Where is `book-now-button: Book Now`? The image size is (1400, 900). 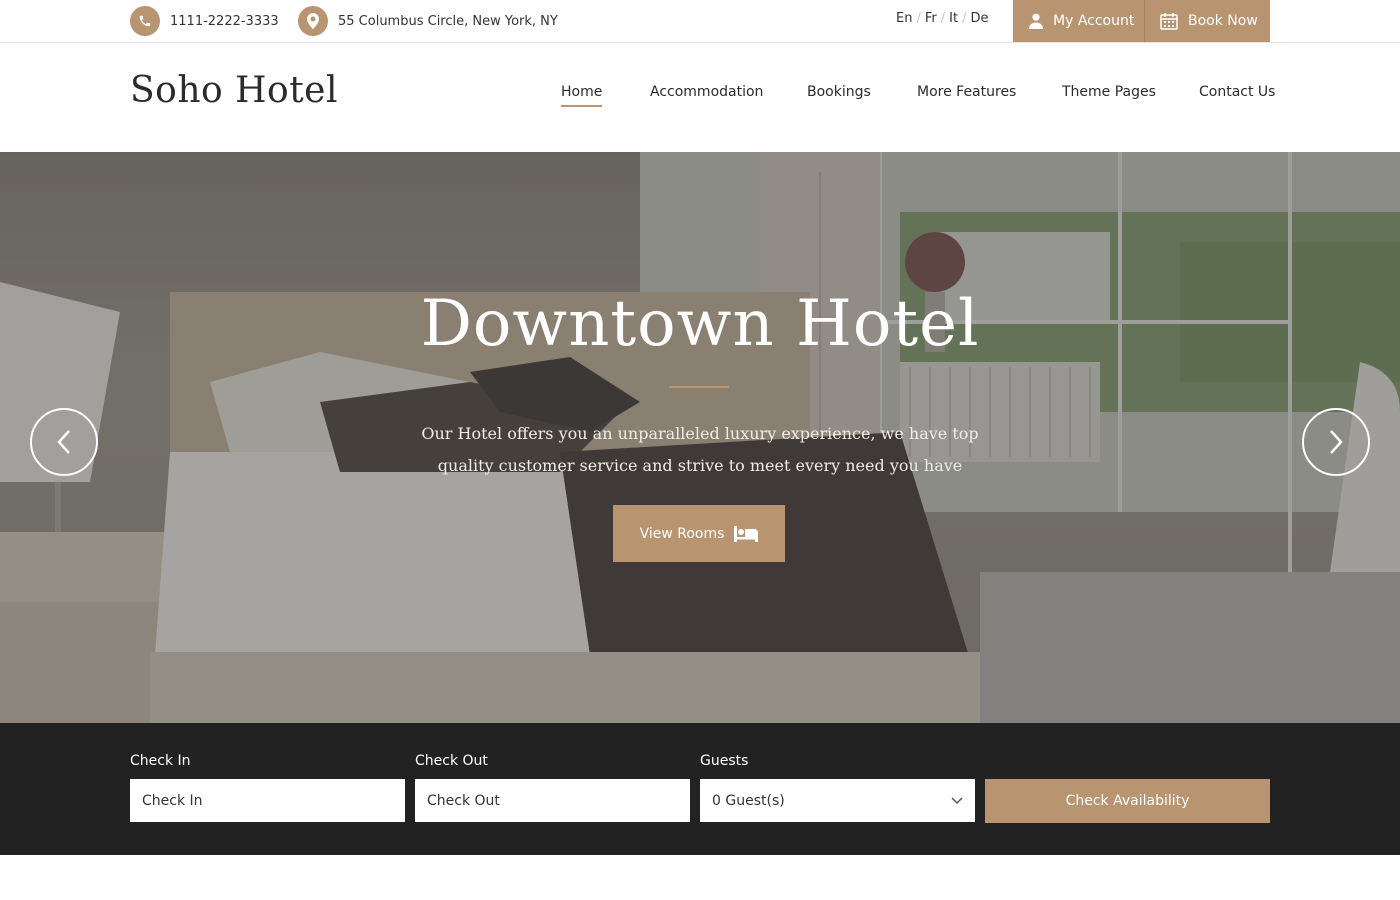
book-now-button: Book Now is located at coordinates (1207, 21).